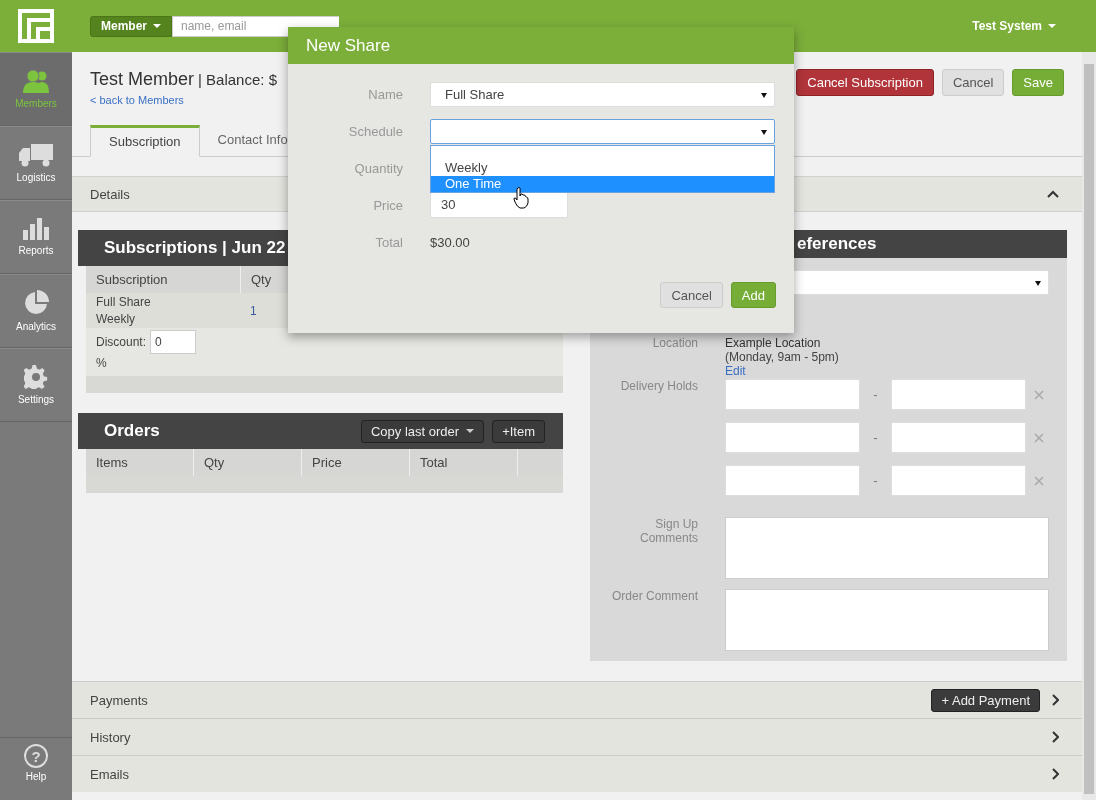 The height and width of the screenshot is (800, 1096). I want to click on table-cell-text: Weekly, so click(116, 319).